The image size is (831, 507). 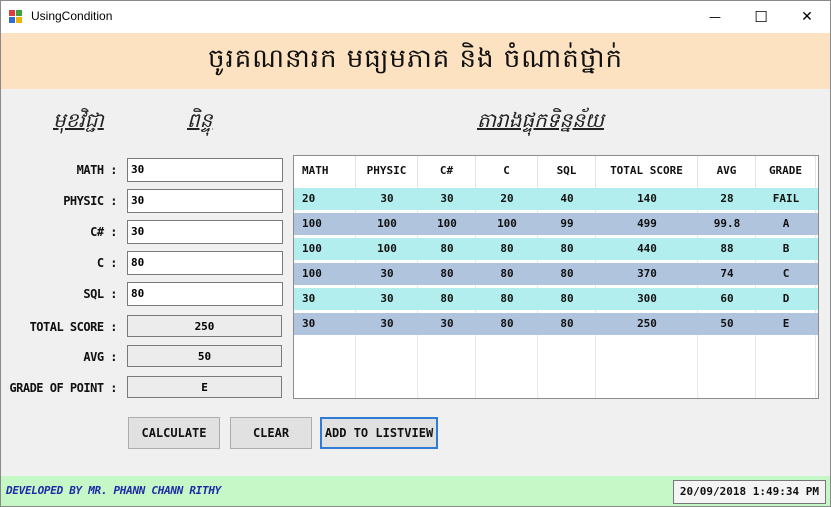 I want to click on column-header: MATH, so click(x=325, y=171).